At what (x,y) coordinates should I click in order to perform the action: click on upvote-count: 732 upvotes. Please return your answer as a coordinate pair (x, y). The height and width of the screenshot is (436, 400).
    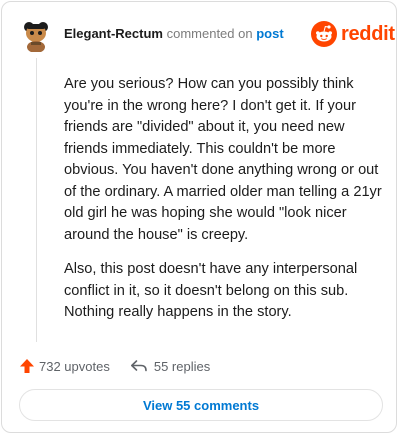
    Looking at the image, I should click on (74, 366).